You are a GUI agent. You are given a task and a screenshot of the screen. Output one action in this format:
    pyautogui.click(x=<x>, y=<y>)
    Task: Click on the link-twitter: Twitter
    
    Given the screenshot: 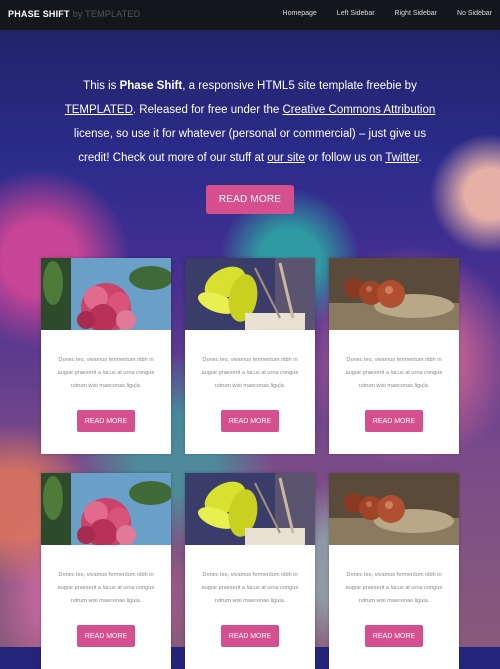 What is the action you would take?
    pyautogui.click(x=401, y=158)
    